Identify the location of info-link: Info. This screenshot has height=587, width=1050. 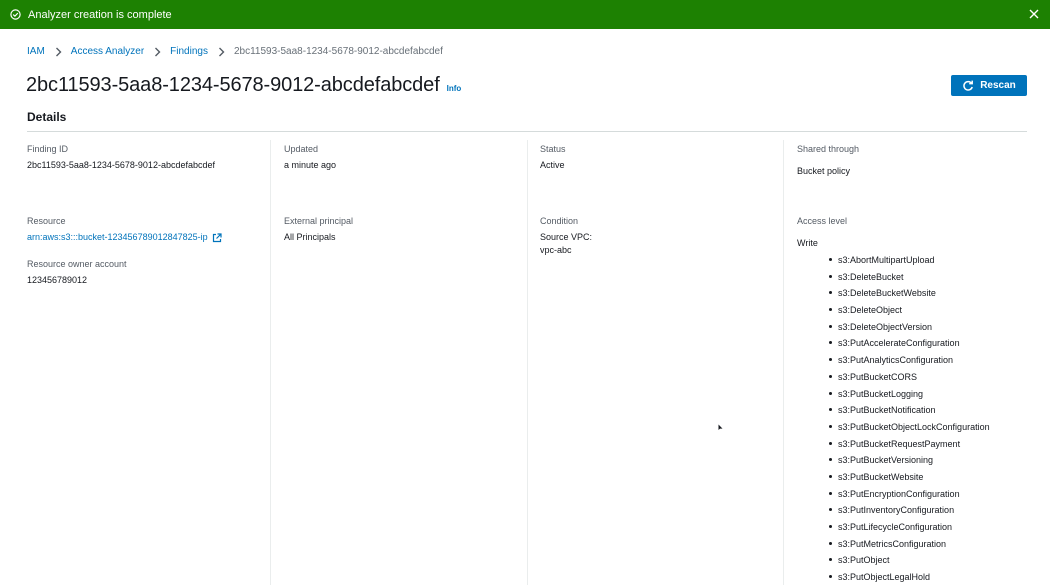
(454, 88).